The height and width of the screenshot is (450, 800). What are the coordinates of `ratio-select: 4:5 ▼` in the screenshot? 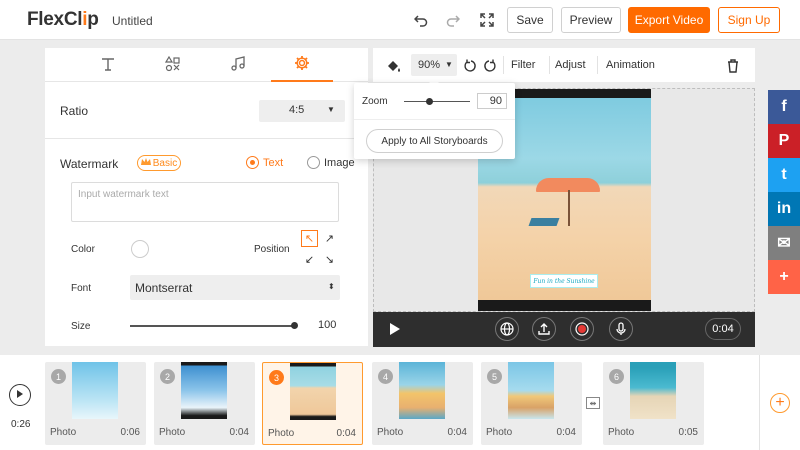 It's located at (302, 111).